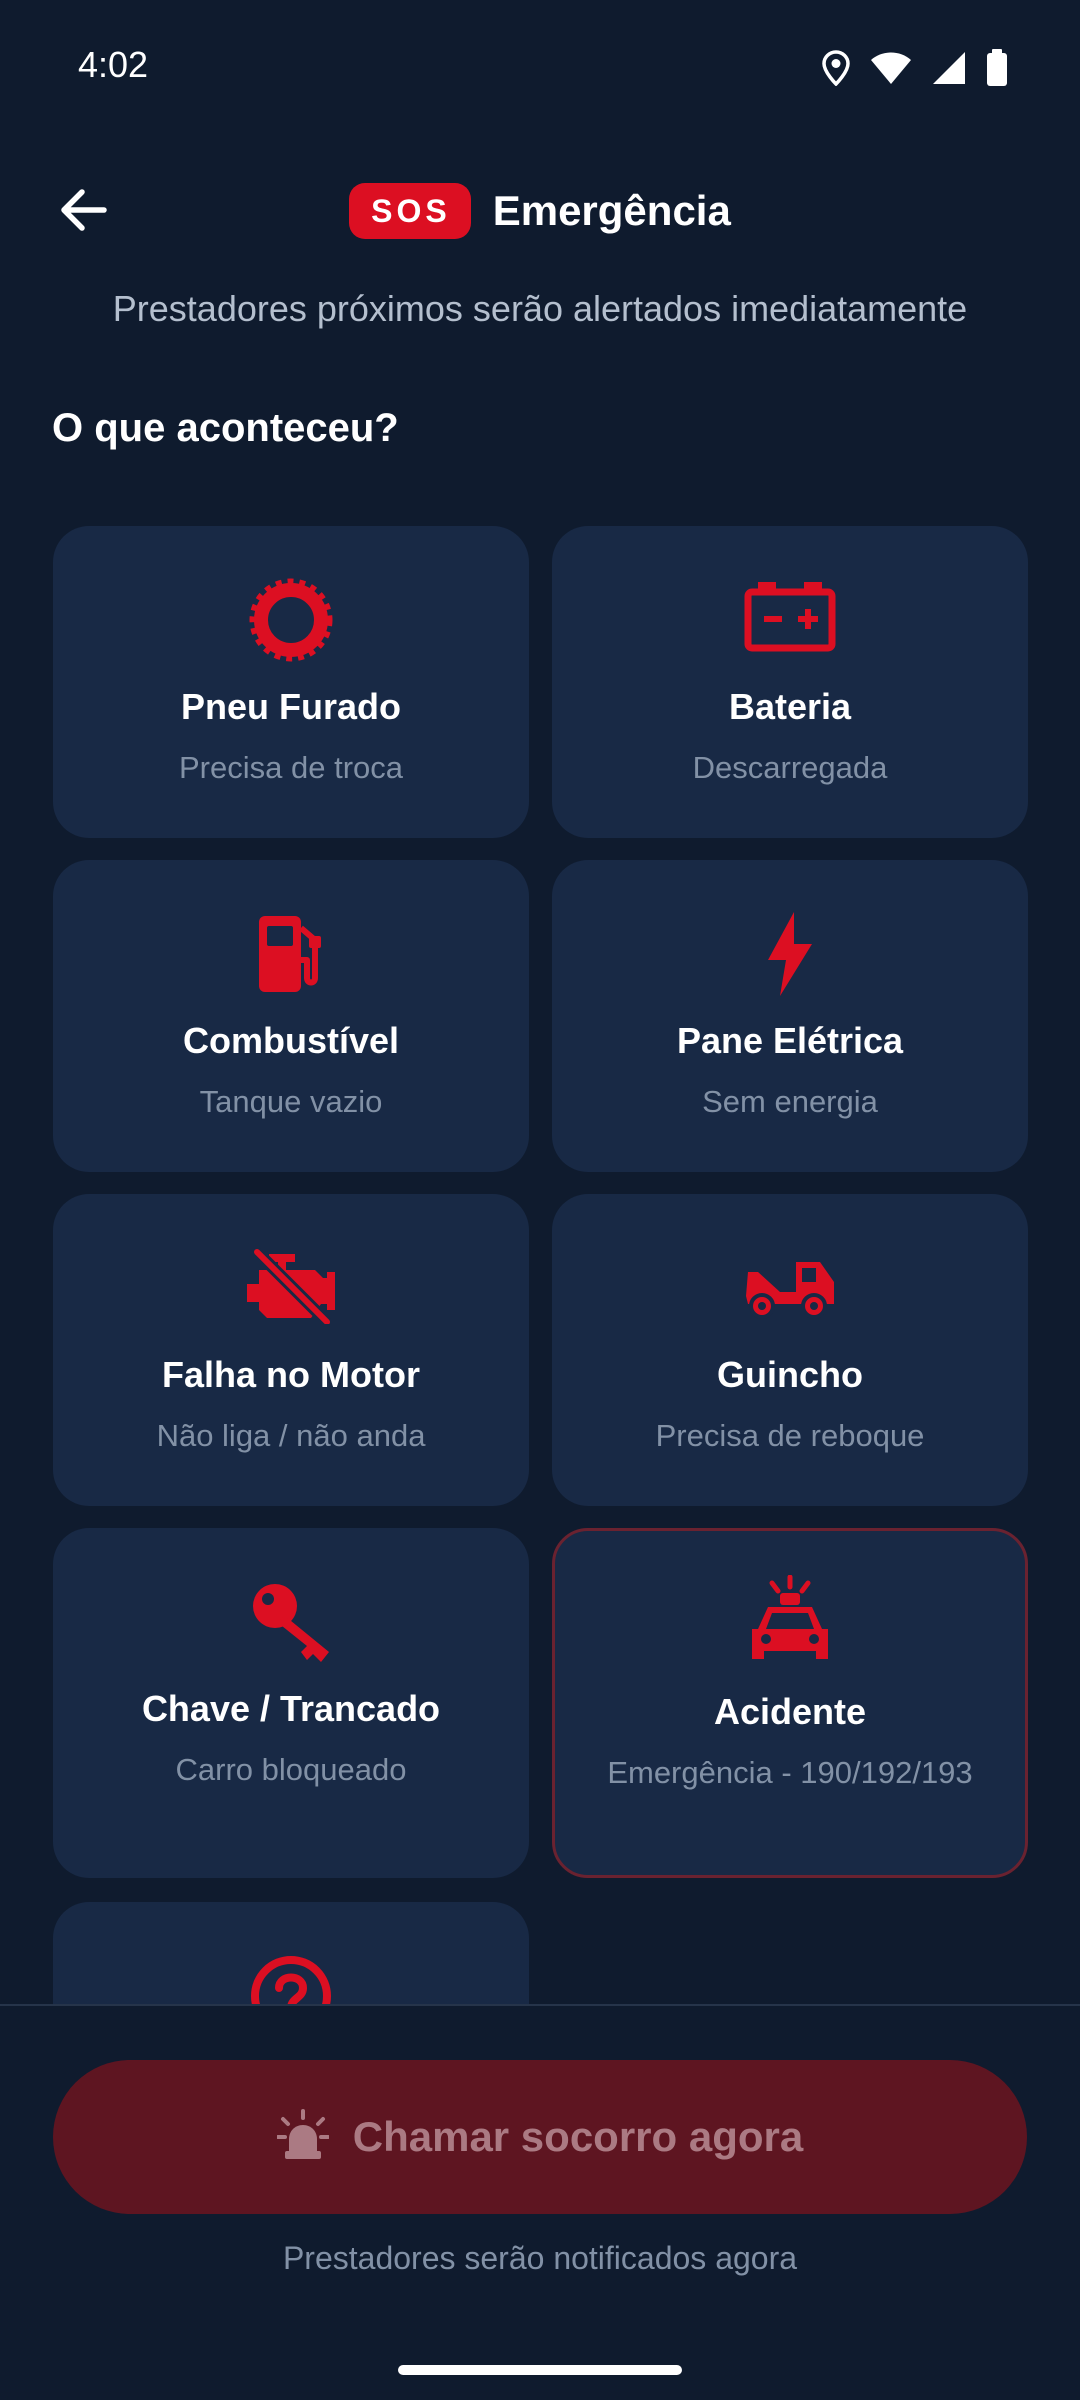 This screenshot has height=2400, width=1080. What do you see at coordinates (291, 1286) in the screenshot?
I see `engine-off-icon` at bounding box center [291, 1286].